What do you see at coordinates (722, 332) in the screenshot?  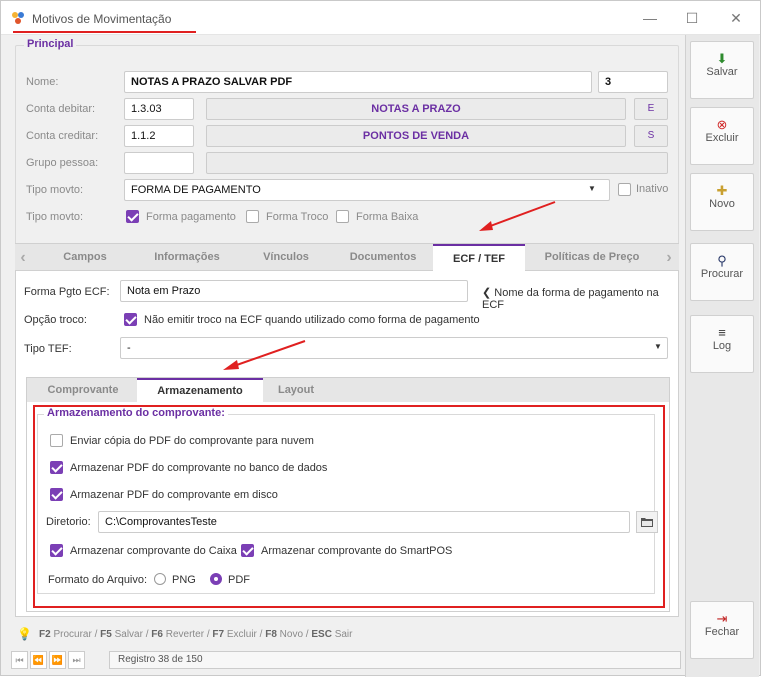 I see `log-icon: ≡` at bounding box center [722, 332].